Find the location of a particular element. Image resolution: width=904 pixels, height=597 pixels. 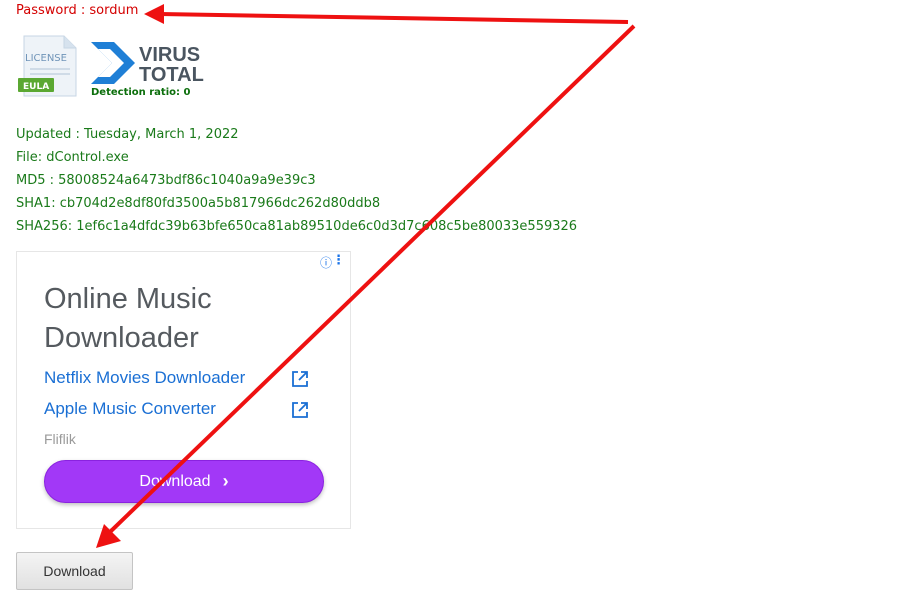

arrow-to-password is located at coordinates (394, 18).